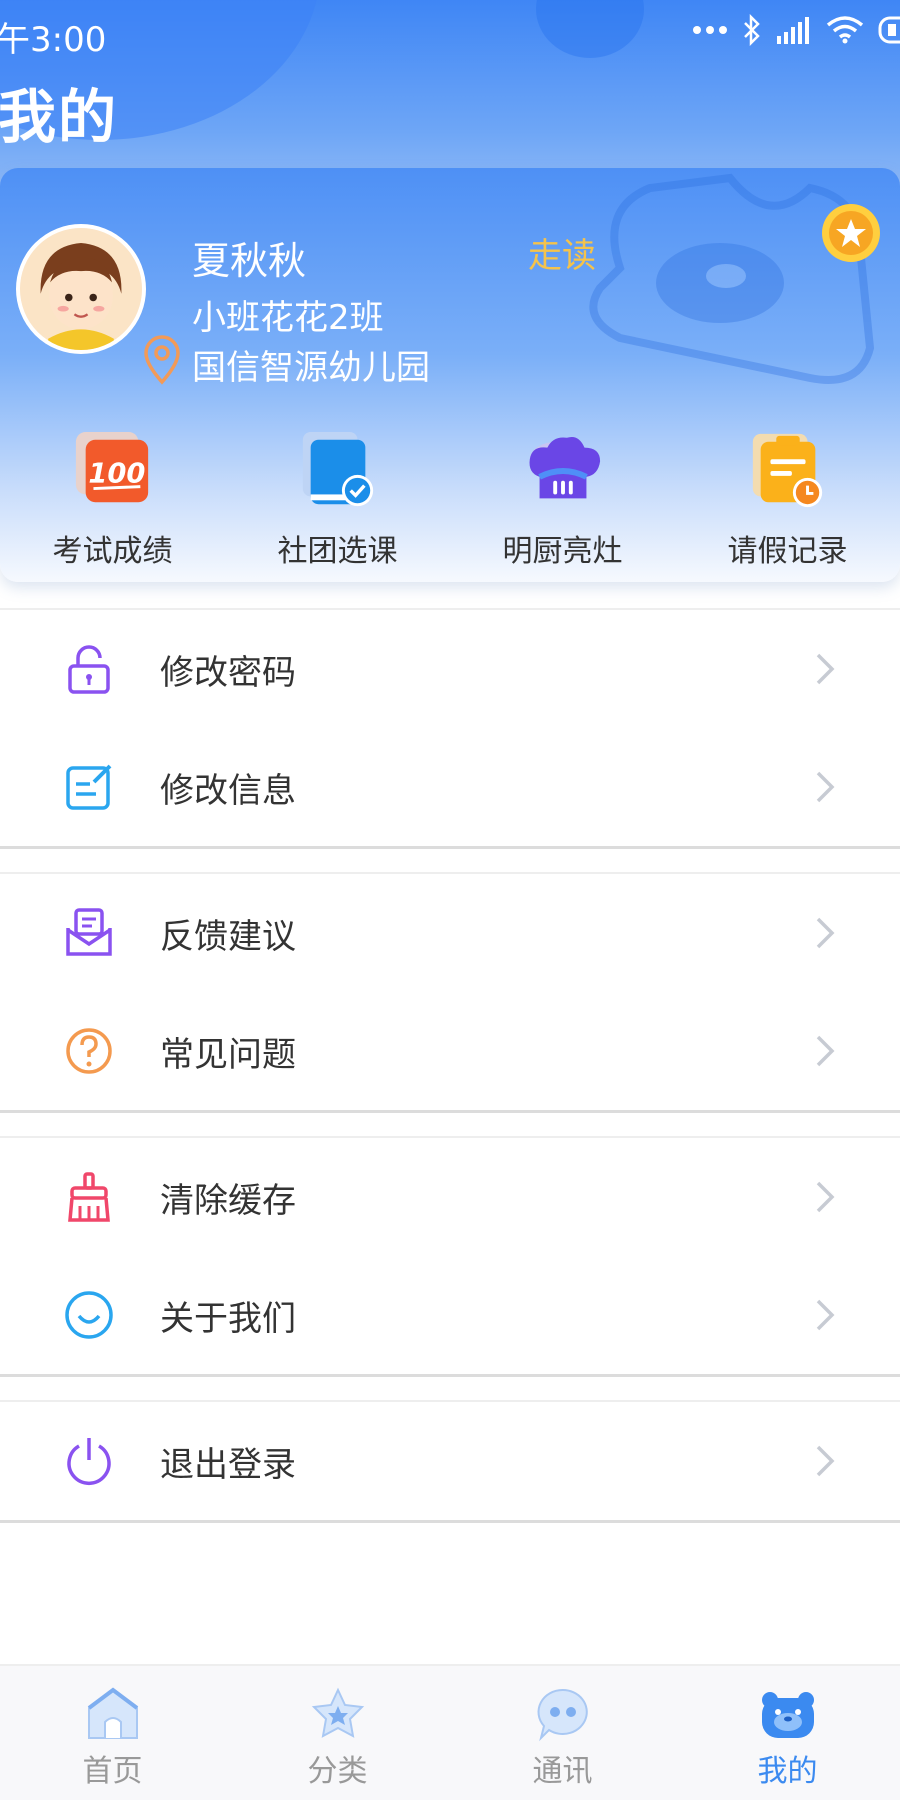 The height and width of the screenshot is (1800, 900). I want to click on menu-faq: 常见问题, so click(450, 1051).